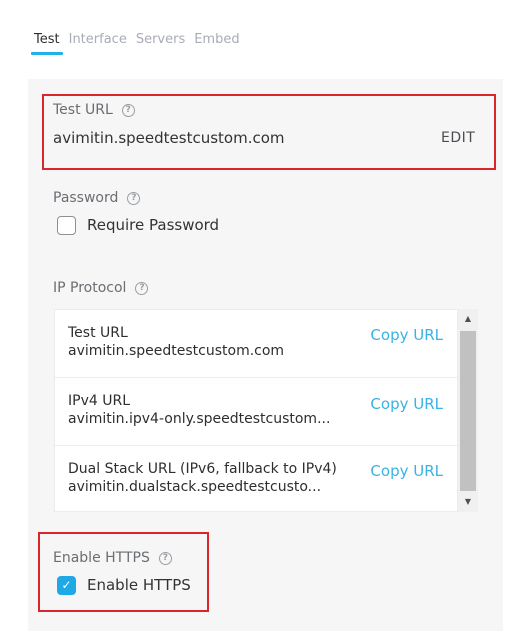  I want to click on password-section-label: Password ?, so click(97, 198).